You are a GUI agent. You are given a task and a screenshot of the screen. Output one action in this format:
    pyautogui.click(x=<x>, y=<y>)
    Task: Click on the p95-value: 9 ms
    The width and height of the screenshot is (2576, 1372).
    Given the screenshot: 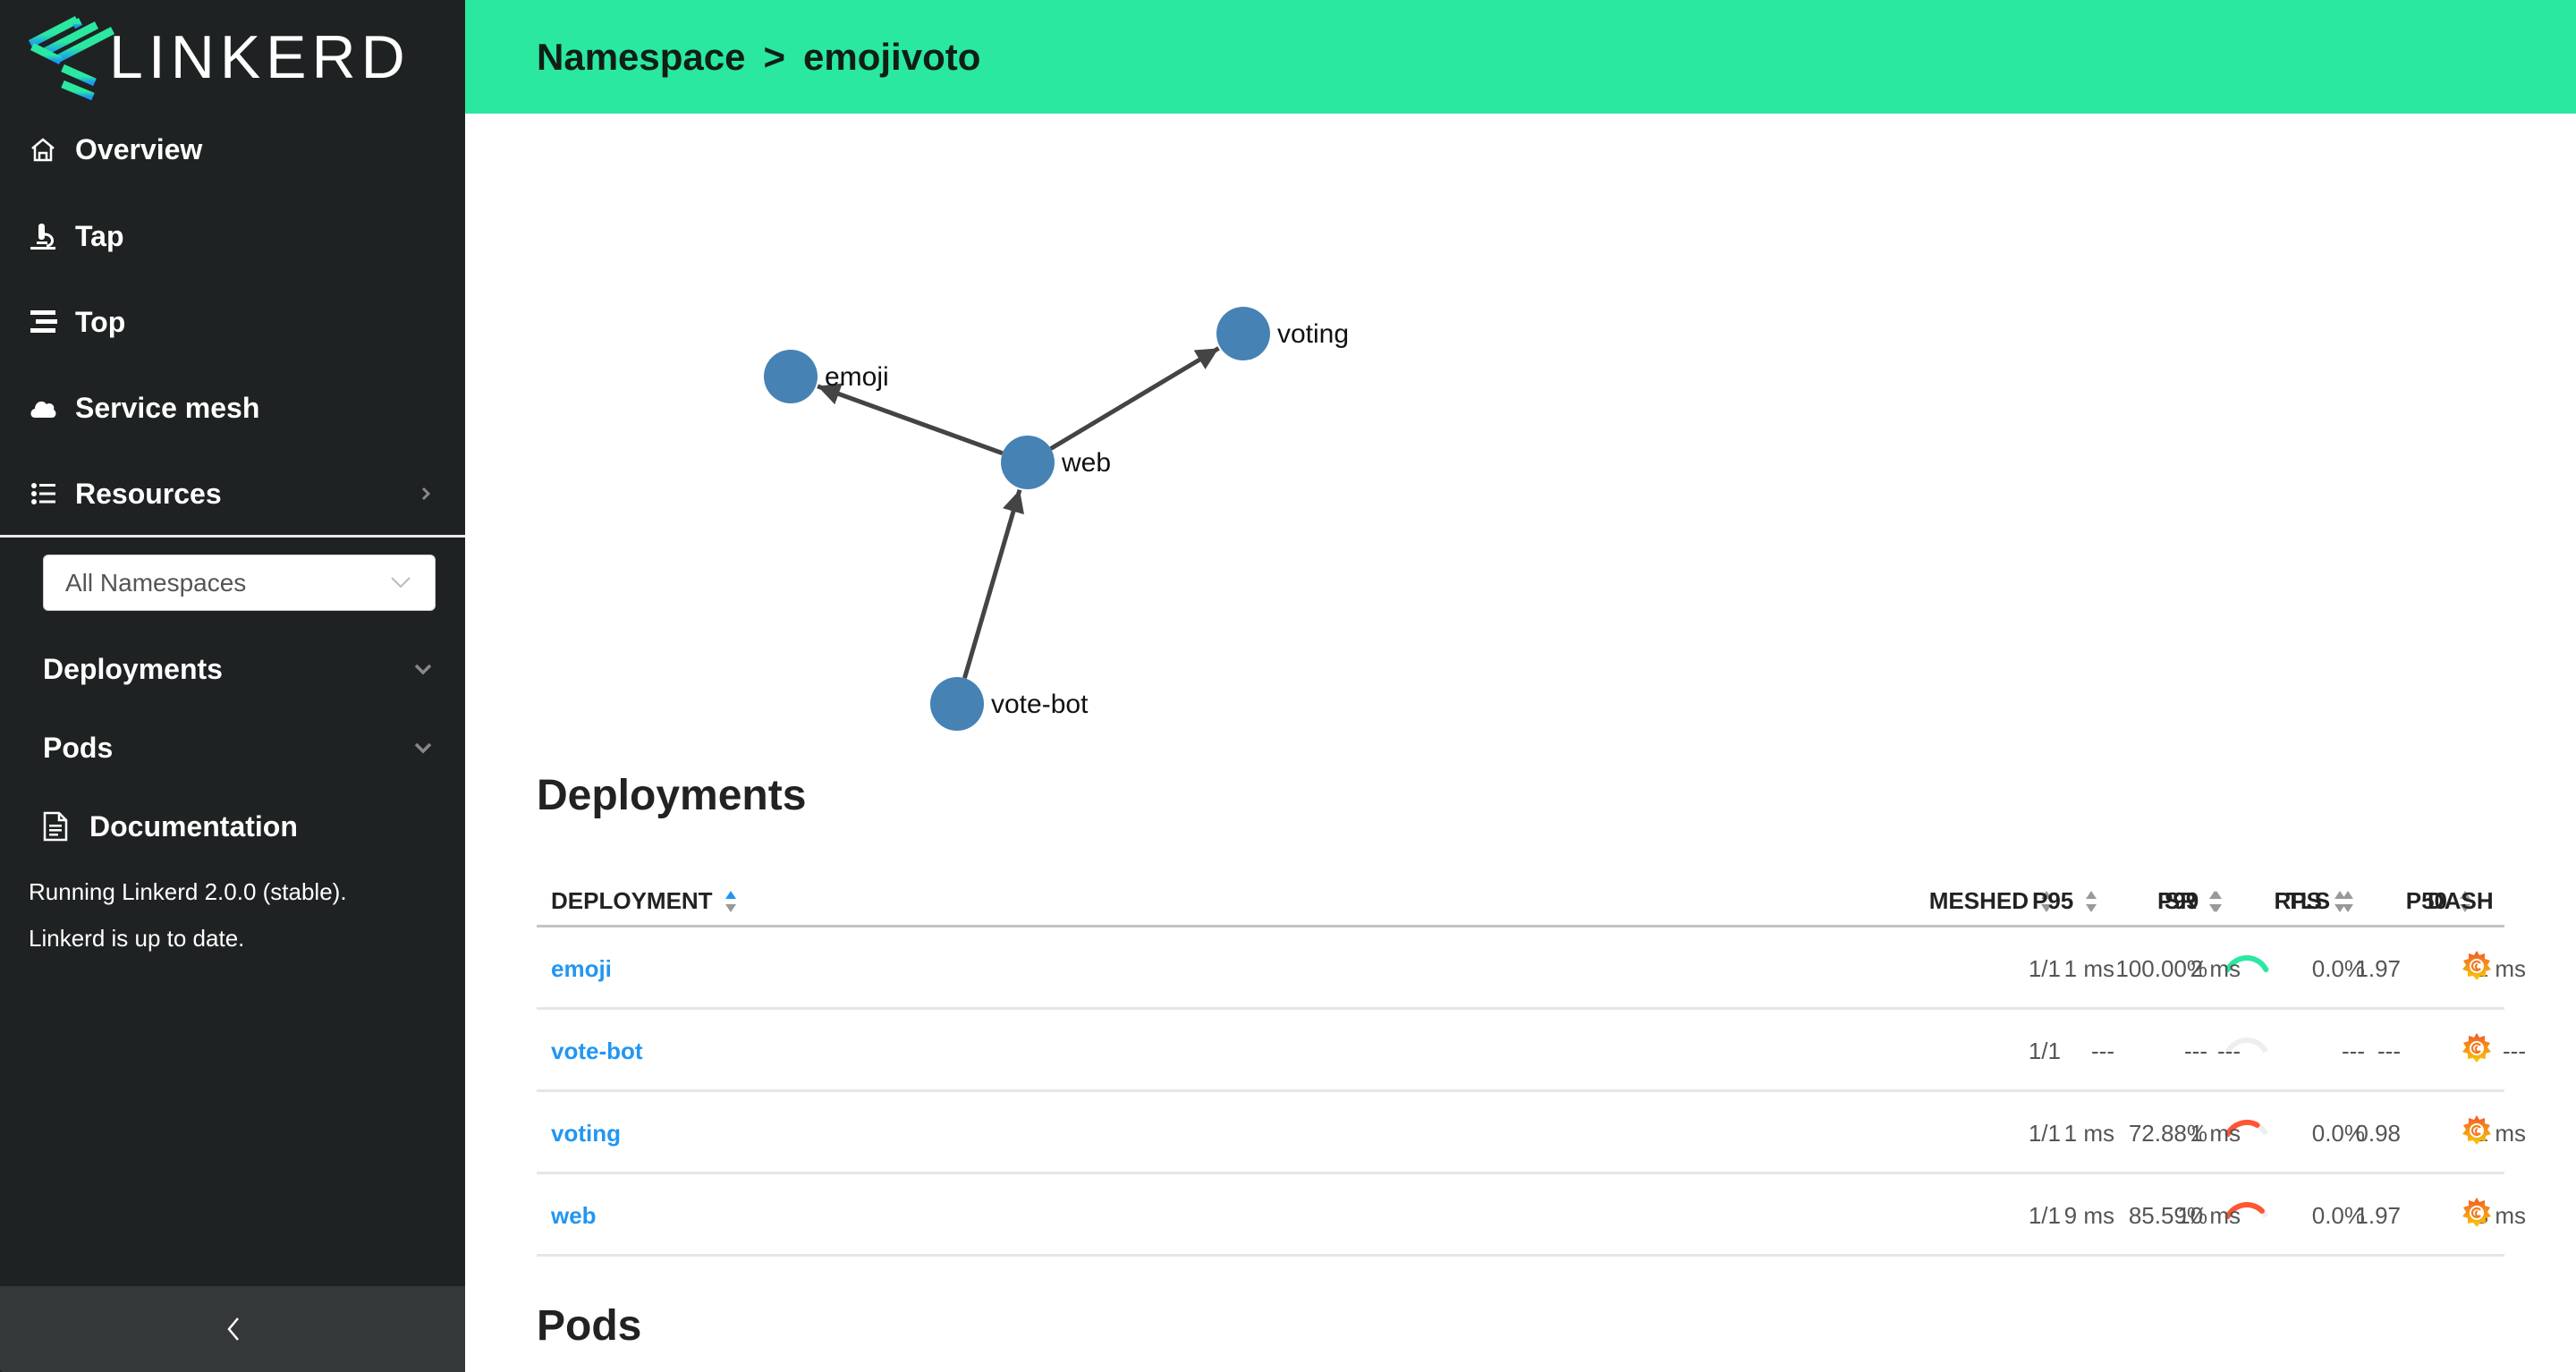 What is the action you would take?
    pyautogui.click(x=2088, y=1215)
    